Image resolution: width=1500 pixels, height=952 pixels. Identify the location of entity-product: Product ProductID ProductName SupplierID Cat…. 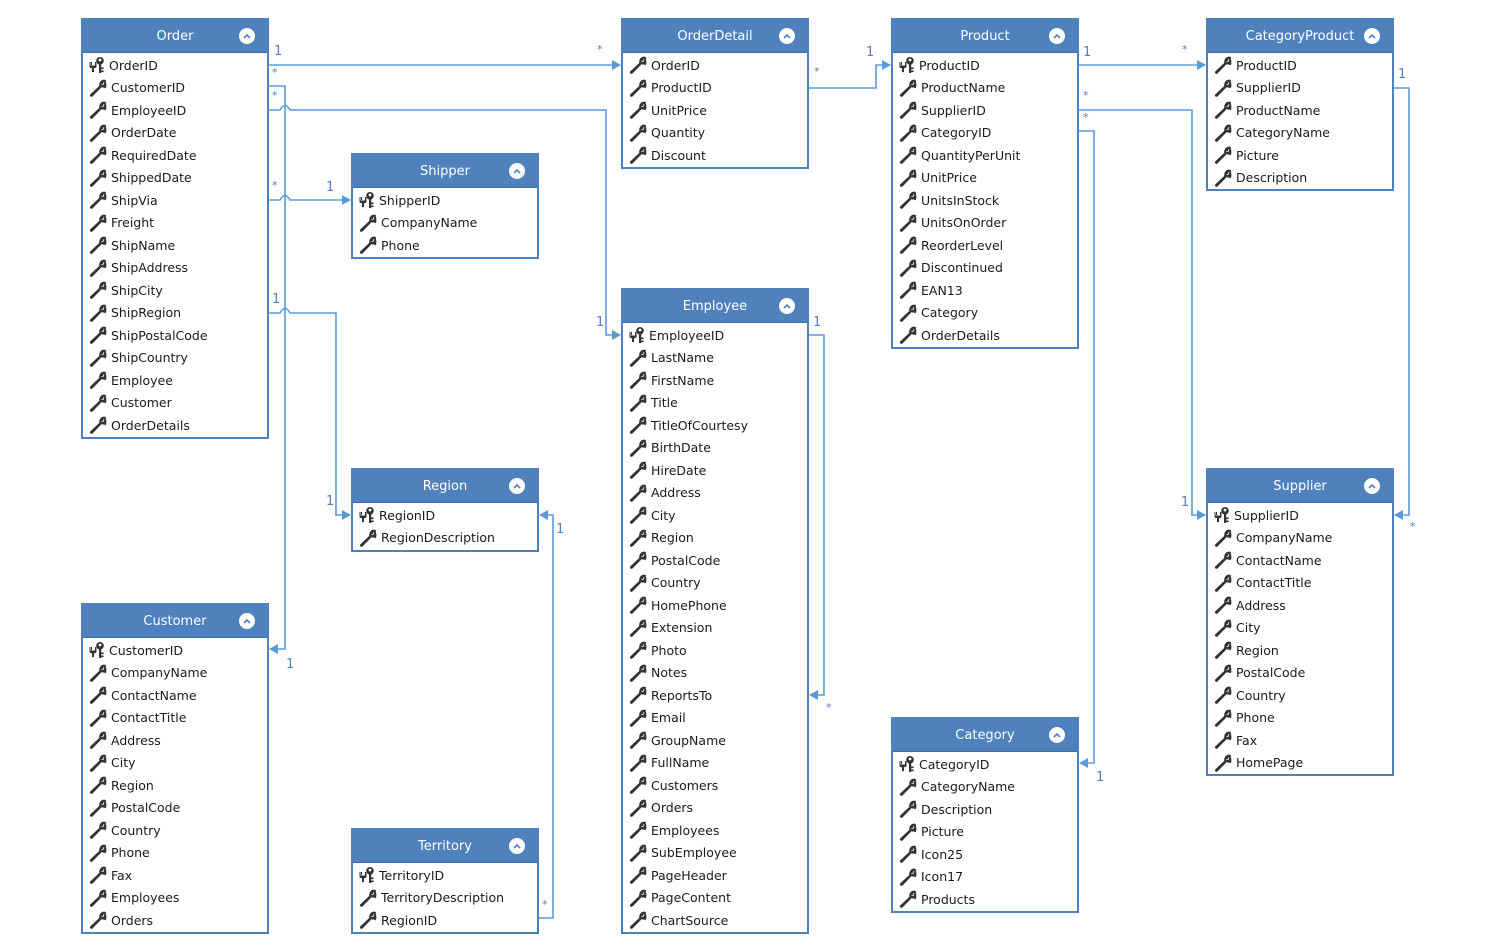
(985, 183).